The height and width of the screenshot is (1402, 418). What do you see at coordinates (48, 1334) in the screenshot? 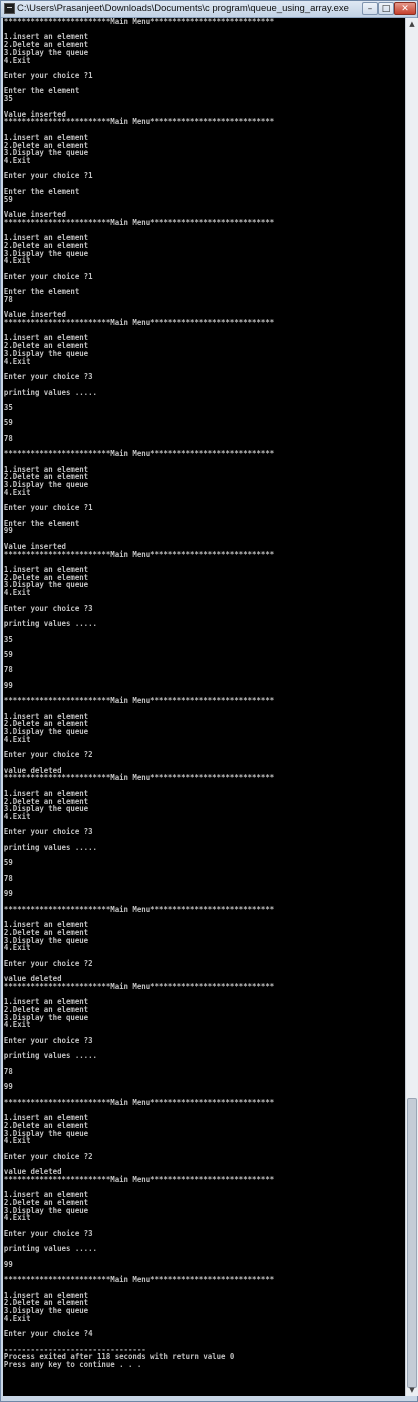
I see `console-line: Enter your choice ?4` at bounding box center [48, 1334].